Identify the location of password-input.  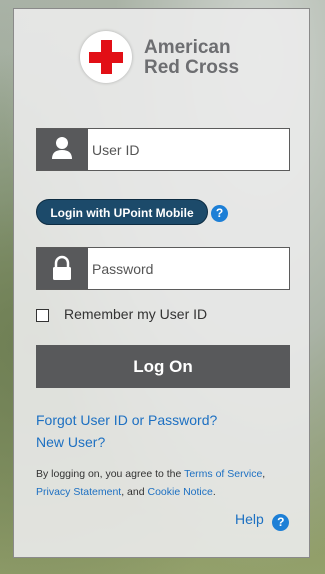
(188, 268).